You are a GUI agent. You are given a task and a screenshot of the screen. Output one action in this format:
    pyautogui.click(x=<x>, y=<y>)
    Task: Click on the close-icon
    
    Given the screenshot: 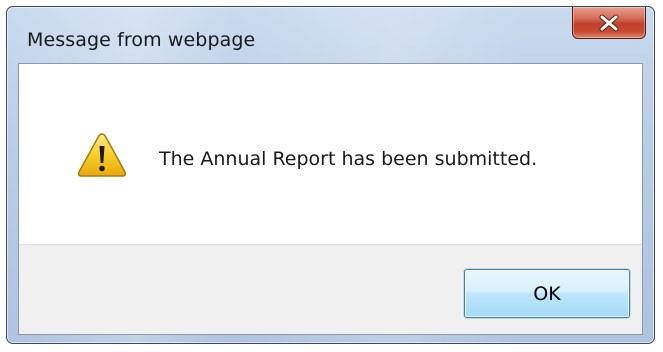 What is the action you would take?
    pyautogui.click(x=609, y=22)
    